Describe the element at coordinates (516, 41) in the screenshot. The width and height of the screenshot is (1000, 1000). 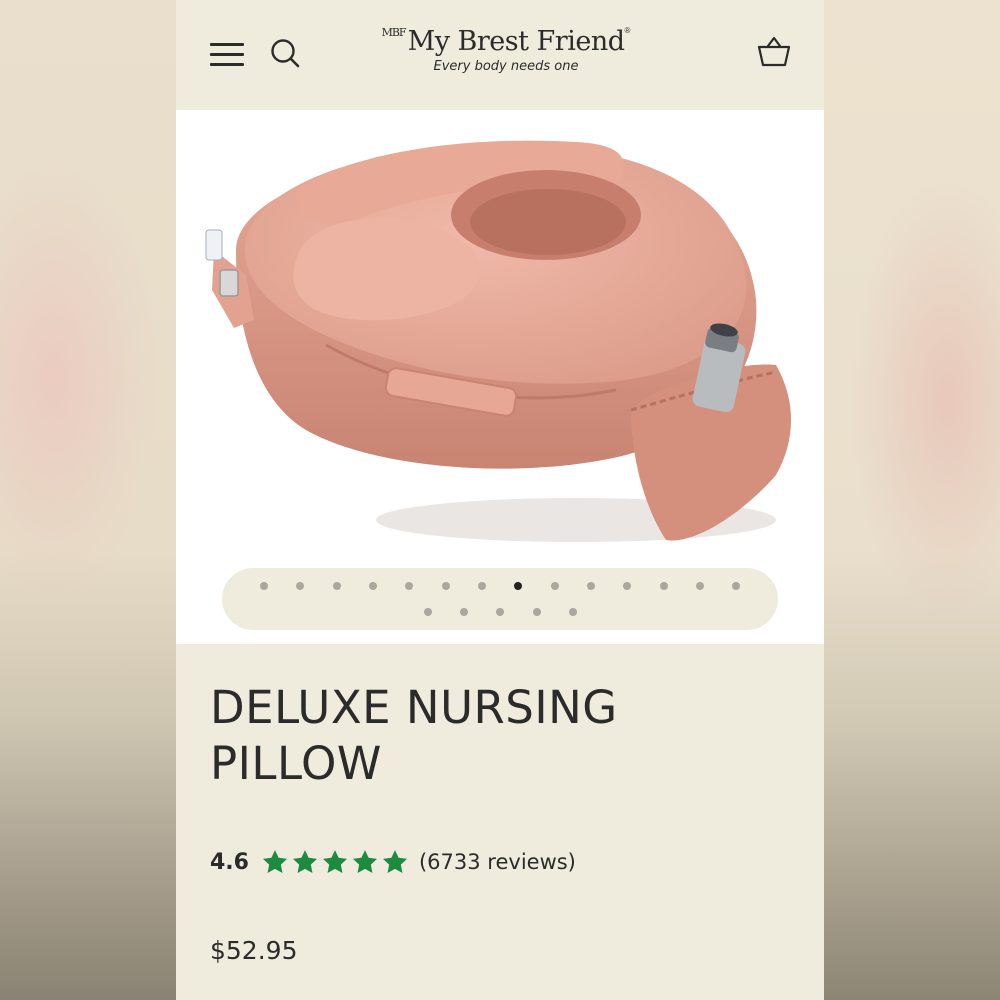
I see `brand-name: My Brest Friend` at that location.